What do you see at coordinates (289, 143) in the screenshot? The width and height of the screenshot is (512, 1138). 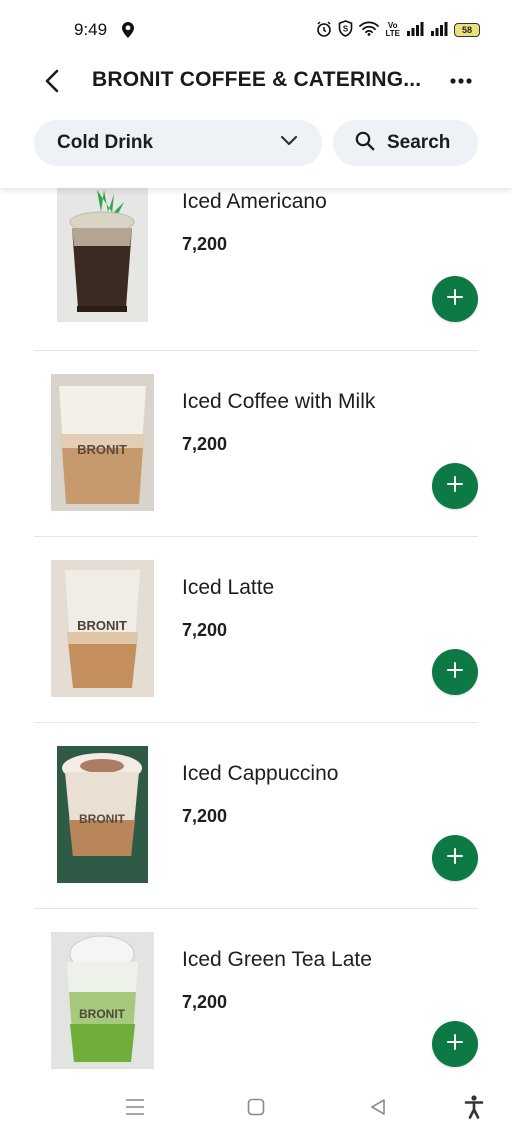 I see `chevron-down-icon` at bounding box center [289, 143].